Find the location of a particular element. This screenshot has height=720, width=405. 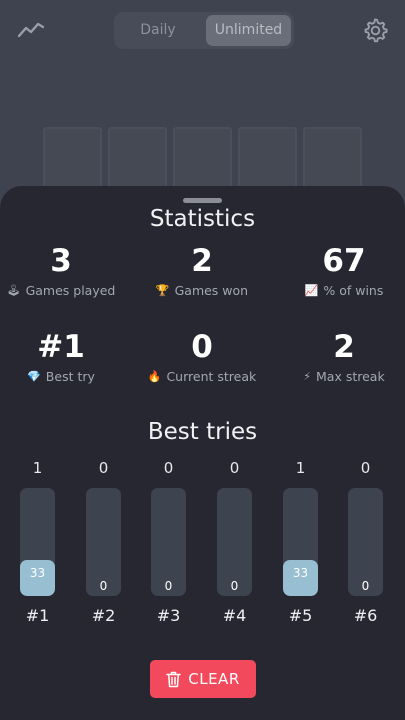

tab-daily: Daily is located at coordinates (158, 30).